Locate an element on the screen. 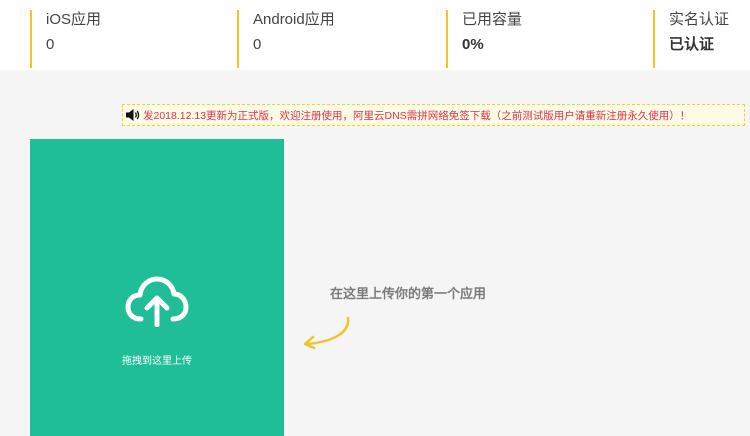 The height and width of the screenshot is (436, 750). stat-value: 0% is located at coordinates (473, 44).